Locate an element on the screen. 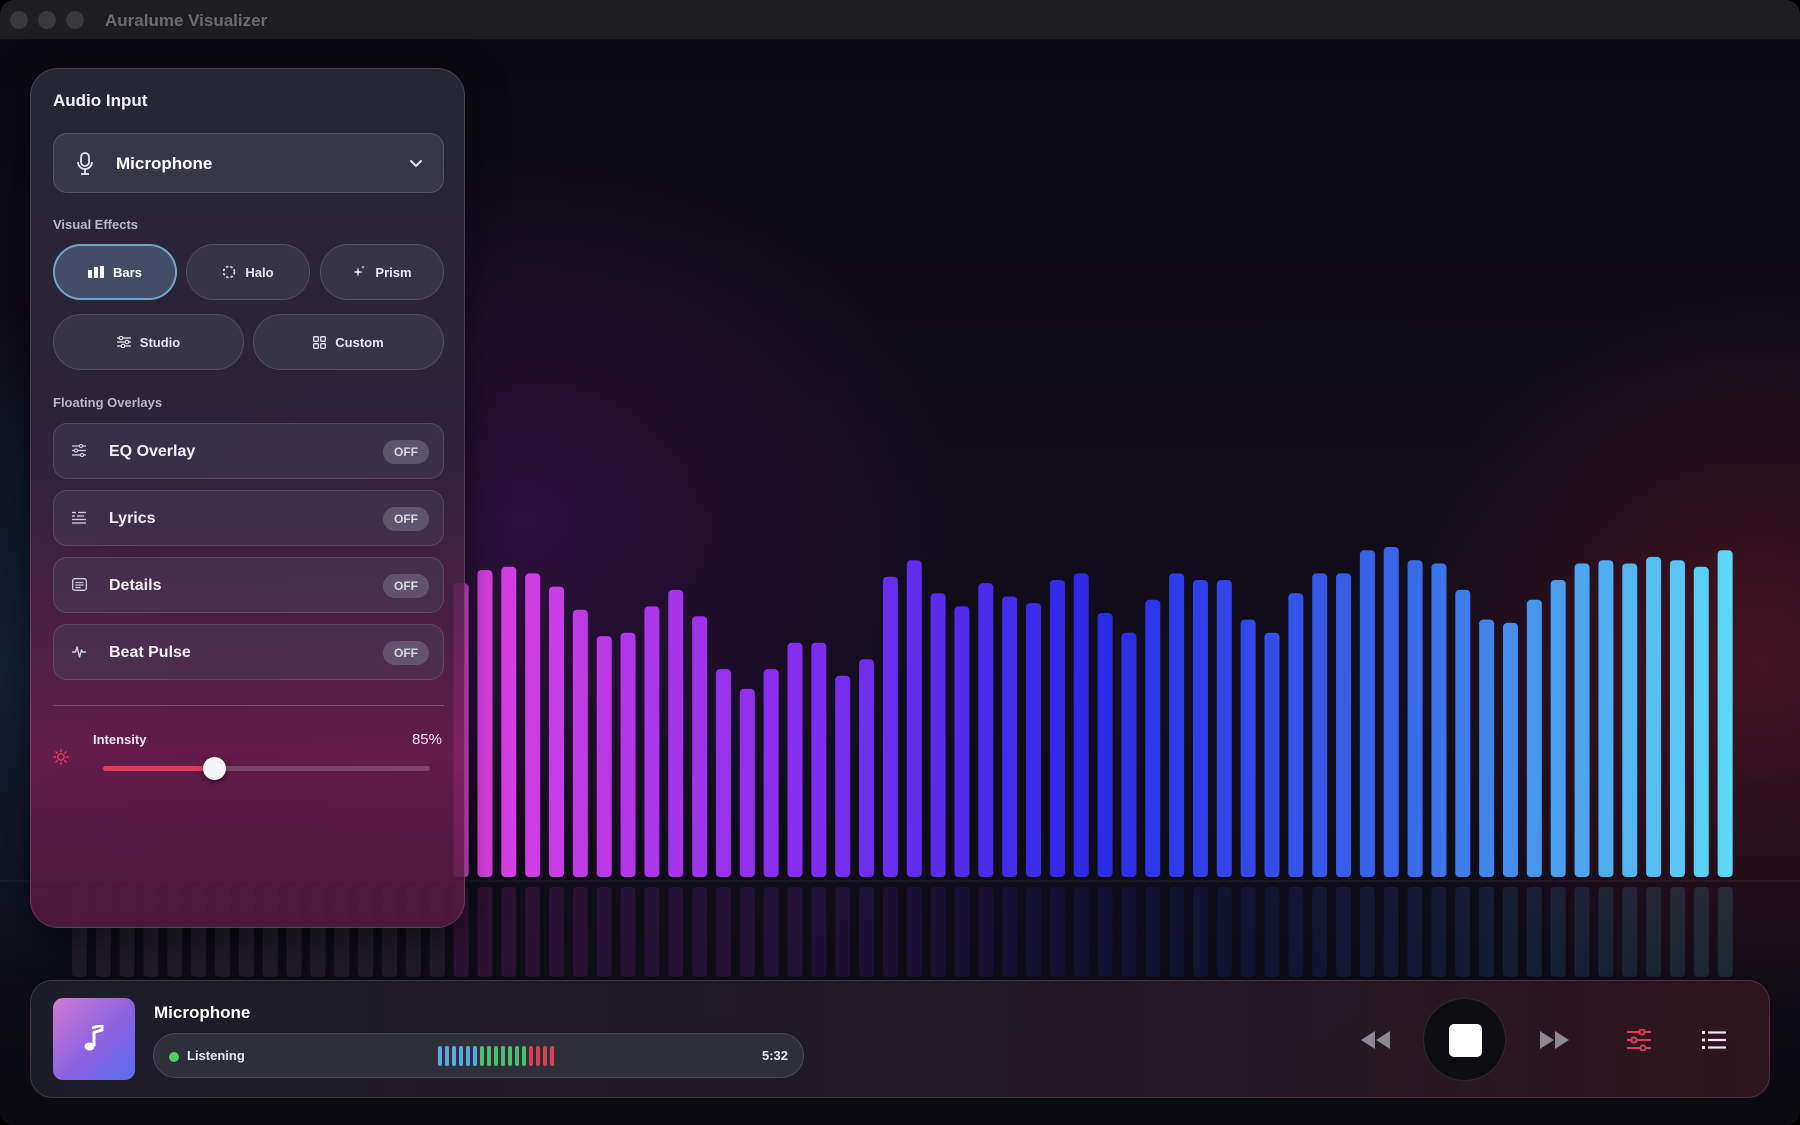 The width and height of the screenshot is (1800, 1125). player-bar: Microphone Listening 5:32 is located at coordinates (900, 1039).